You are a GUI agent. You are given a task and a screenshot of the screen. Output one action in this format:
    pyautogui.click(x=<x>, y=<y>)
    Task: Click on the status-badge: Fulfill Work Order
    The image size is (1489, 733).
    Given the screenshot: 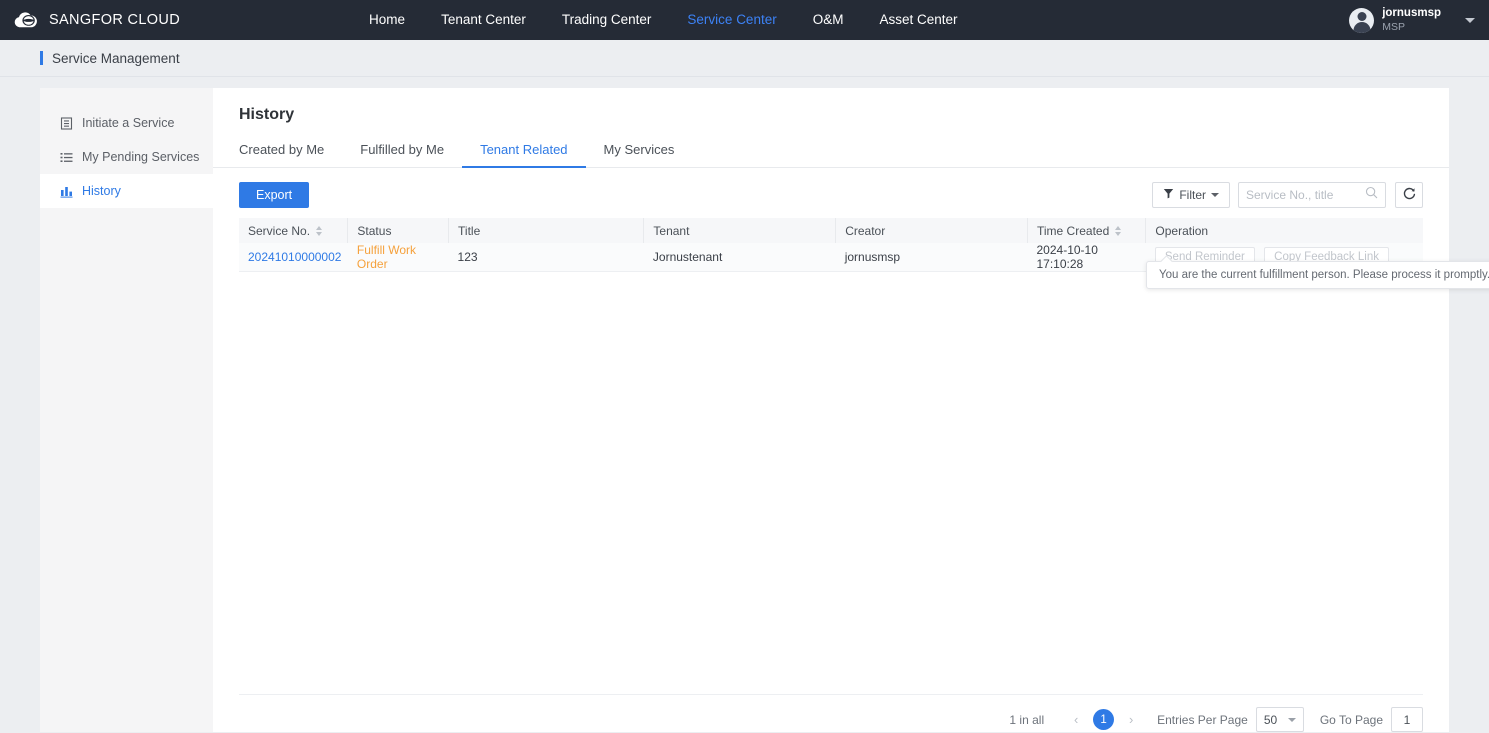 What is the action you would take?
    pyautogui.click(x=386, y=257)
    